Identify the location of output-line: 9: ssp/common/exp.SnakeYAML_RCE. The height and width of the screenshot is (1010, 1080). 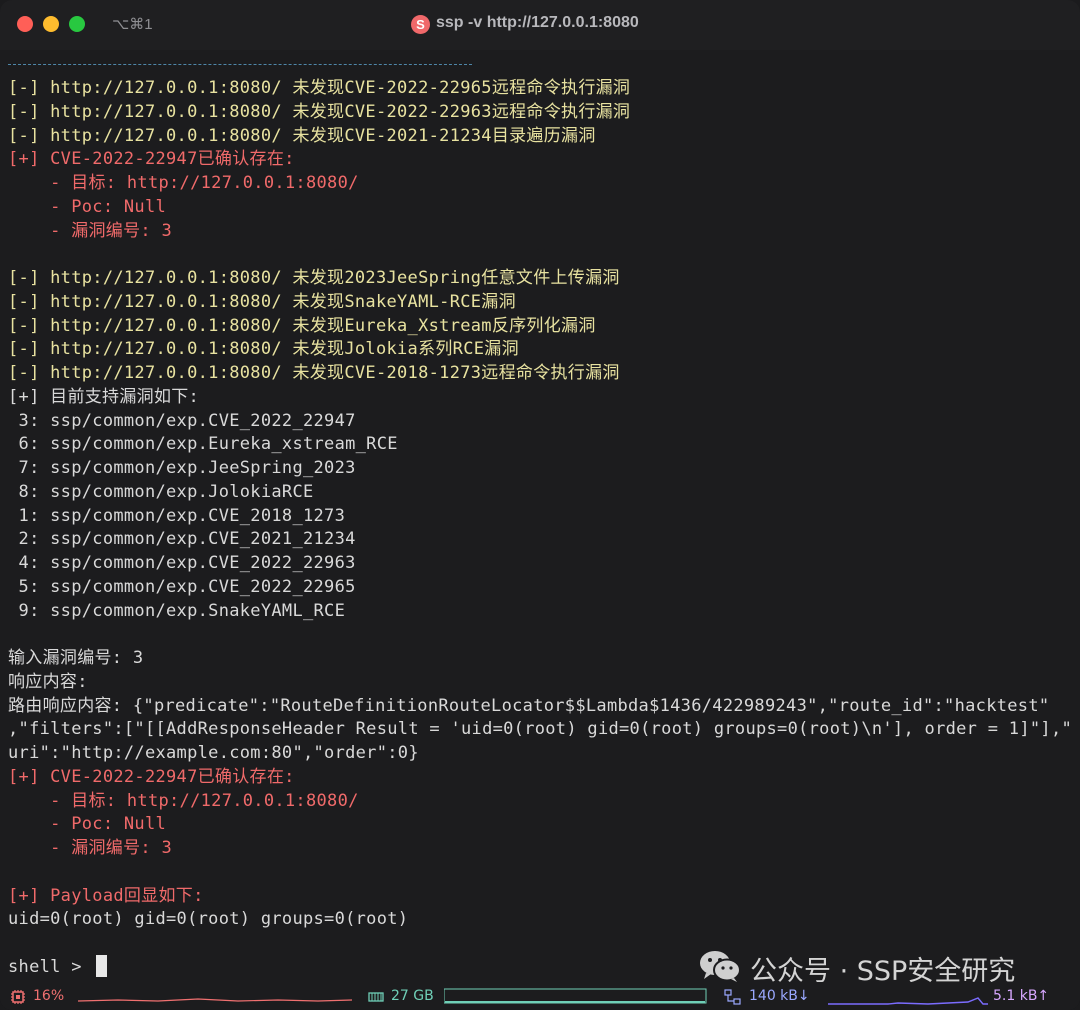
(177, 610).